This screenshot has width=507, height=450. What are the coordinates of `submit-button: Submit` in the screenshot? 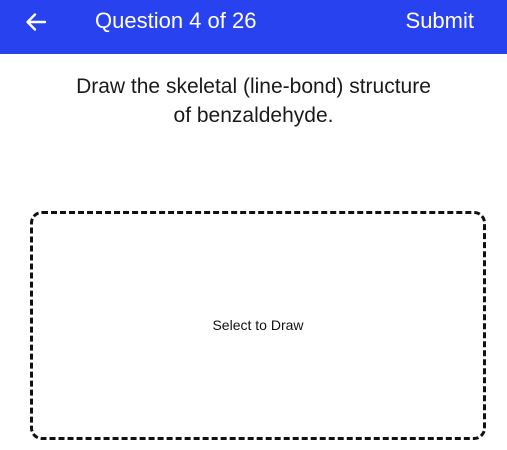 It's located at (440, 21).